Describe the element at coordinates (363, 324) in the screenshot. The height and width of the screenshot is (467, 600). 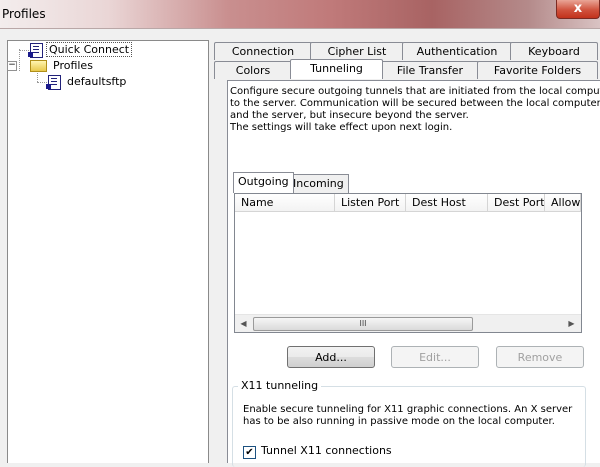
I see `scroll-thumb: III` at that location.